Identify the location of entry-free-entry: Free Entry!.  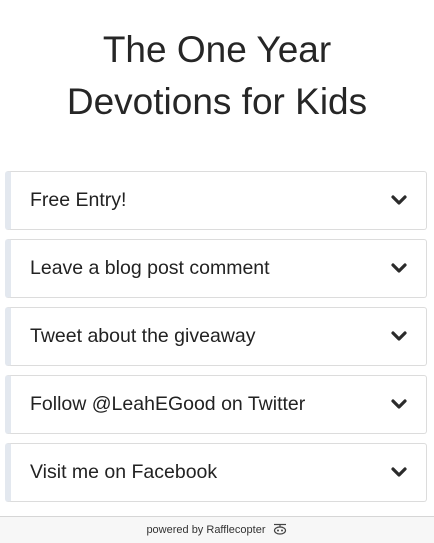
(216, 200).